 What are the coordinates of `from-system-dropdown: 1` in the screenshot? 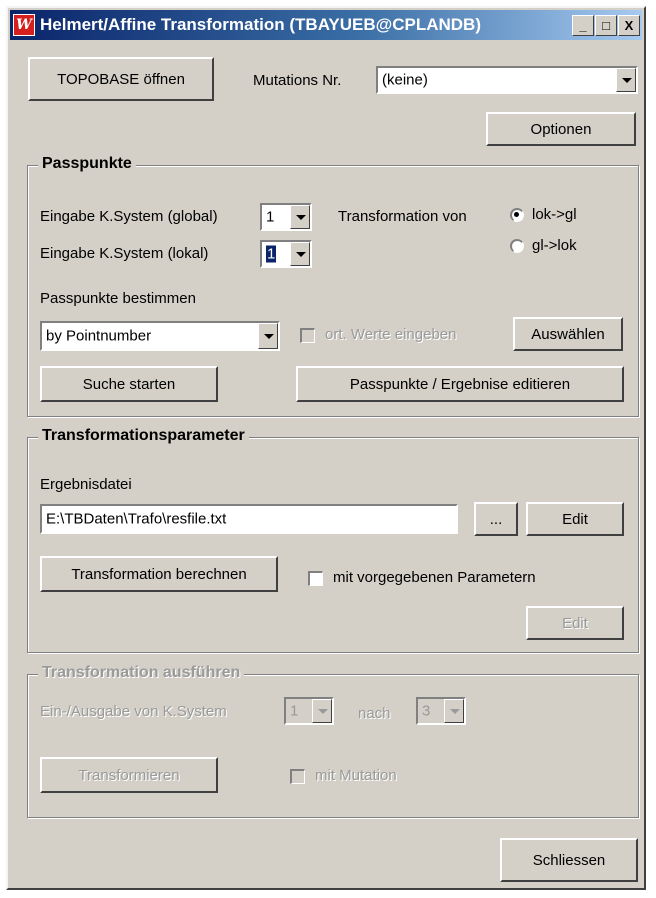 It's located at (309, 711).